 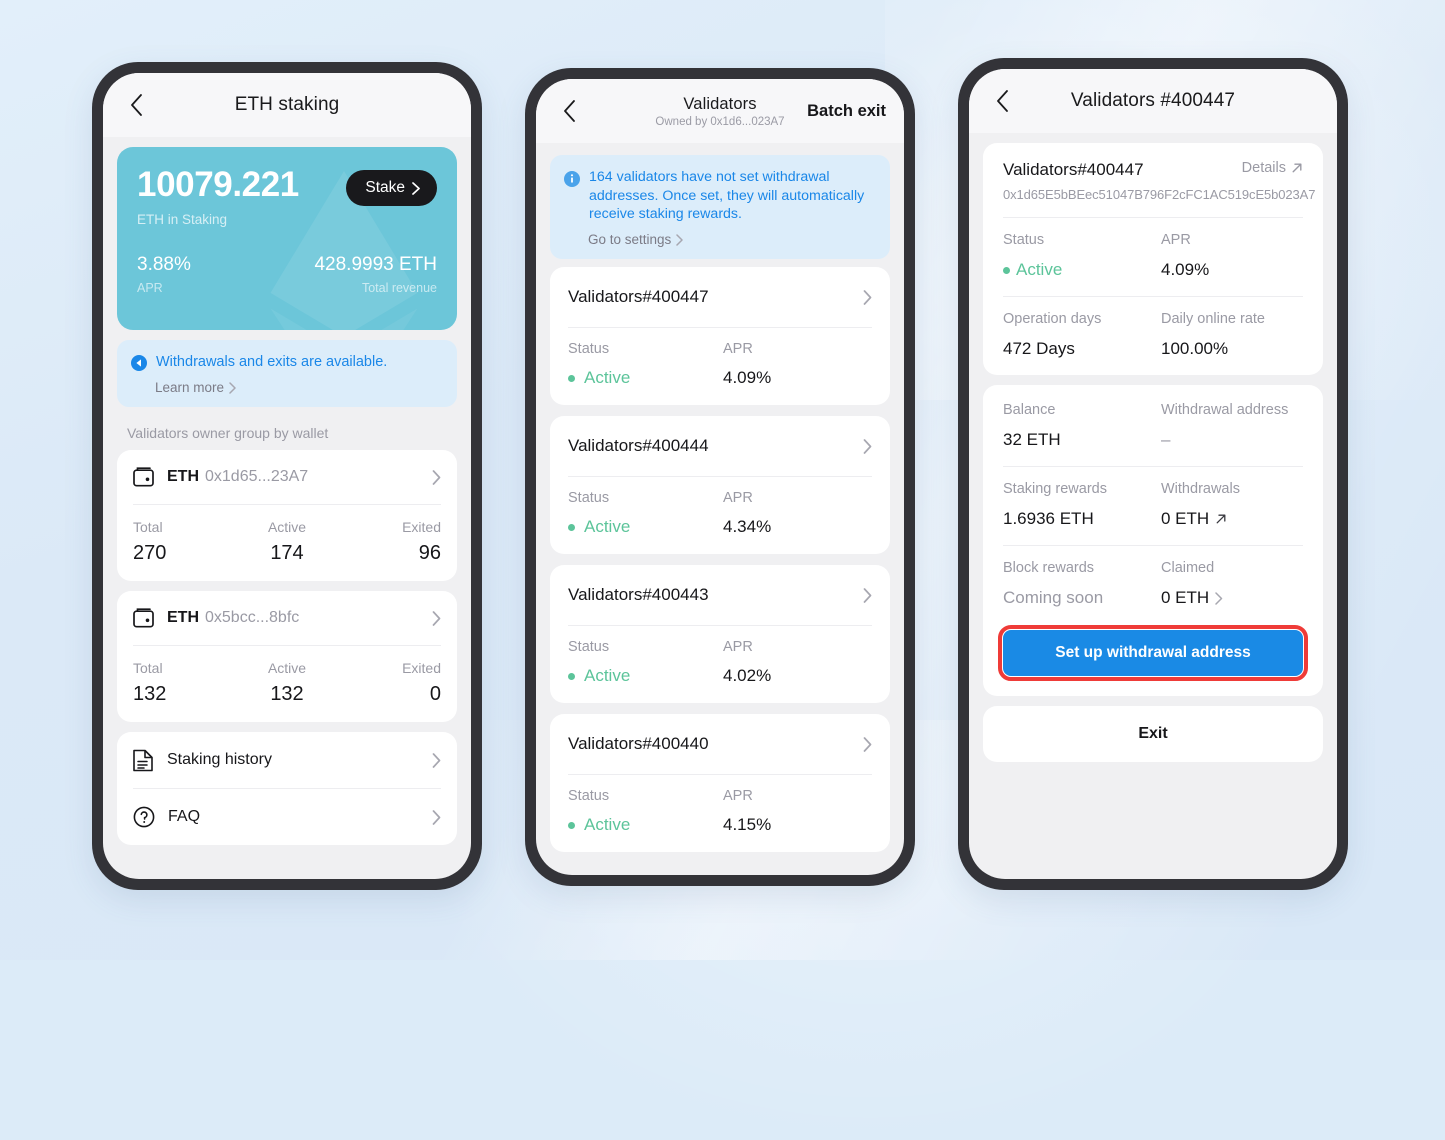 What do you see at coordinates (143, 477) in the screenshot?
I see `wallet-icon` at bounding box center [143, 477].